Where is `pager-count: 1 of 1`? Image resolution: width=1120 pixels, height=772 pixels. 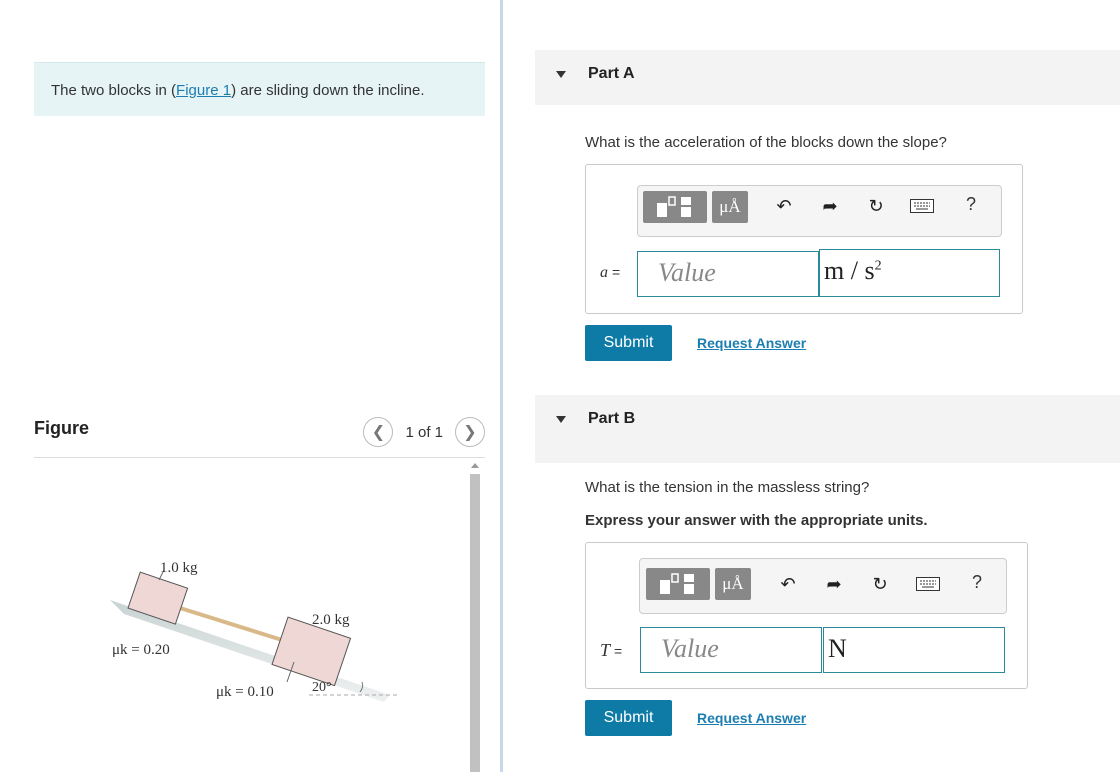 pager-count: 1 of 1 is located at coordinates (424, 432).